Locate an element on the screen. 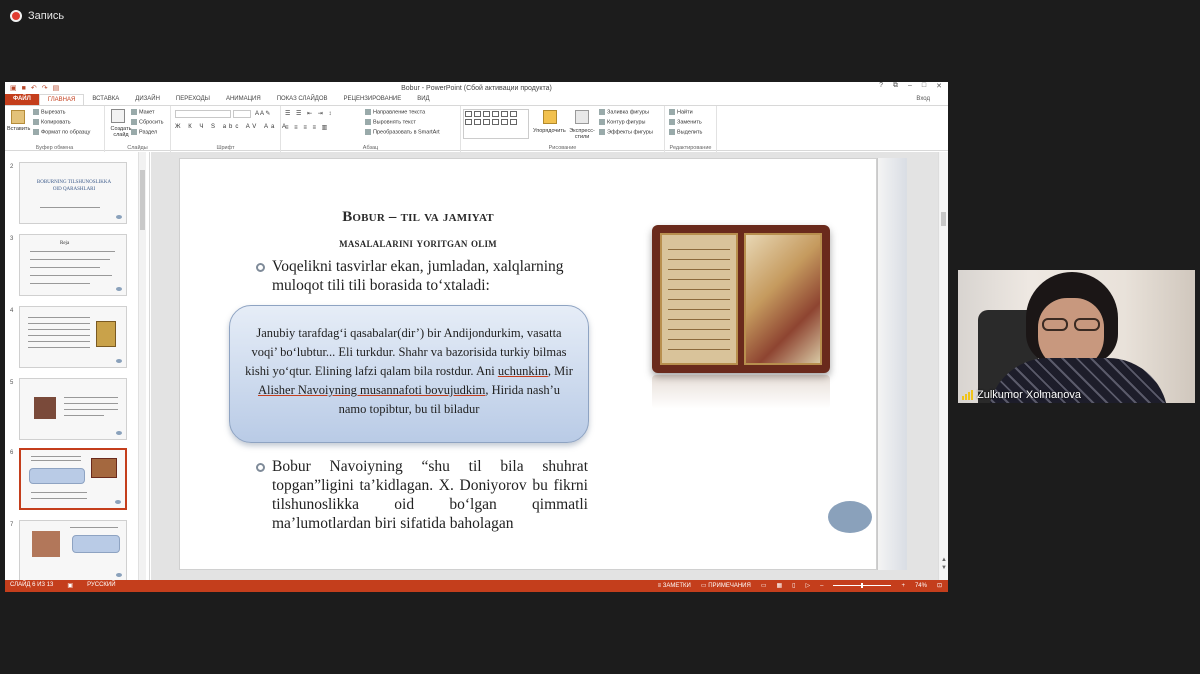 The image size is (1200, 674). tab-slideshow: ПОКАЗ СЛАЙДОВ is located at coordinates (302, 99).